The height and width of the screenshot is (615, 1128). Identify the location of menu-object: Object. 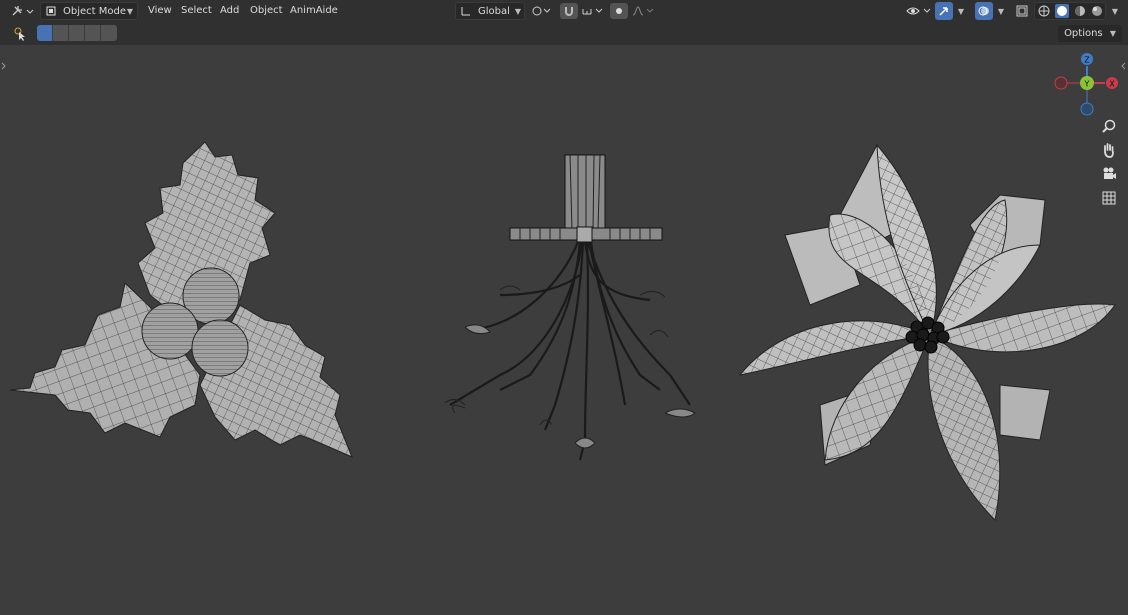
(266, 11).